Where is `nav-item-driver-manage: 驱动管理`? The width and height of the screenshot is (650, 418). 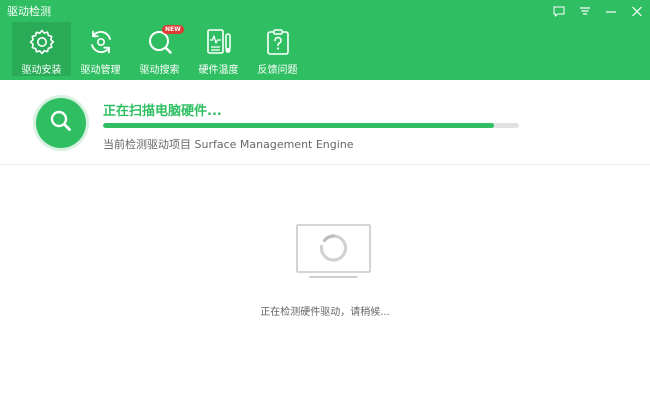
nav-item-driver-manage: 驱动管理 is located at coordinates (100, 49).